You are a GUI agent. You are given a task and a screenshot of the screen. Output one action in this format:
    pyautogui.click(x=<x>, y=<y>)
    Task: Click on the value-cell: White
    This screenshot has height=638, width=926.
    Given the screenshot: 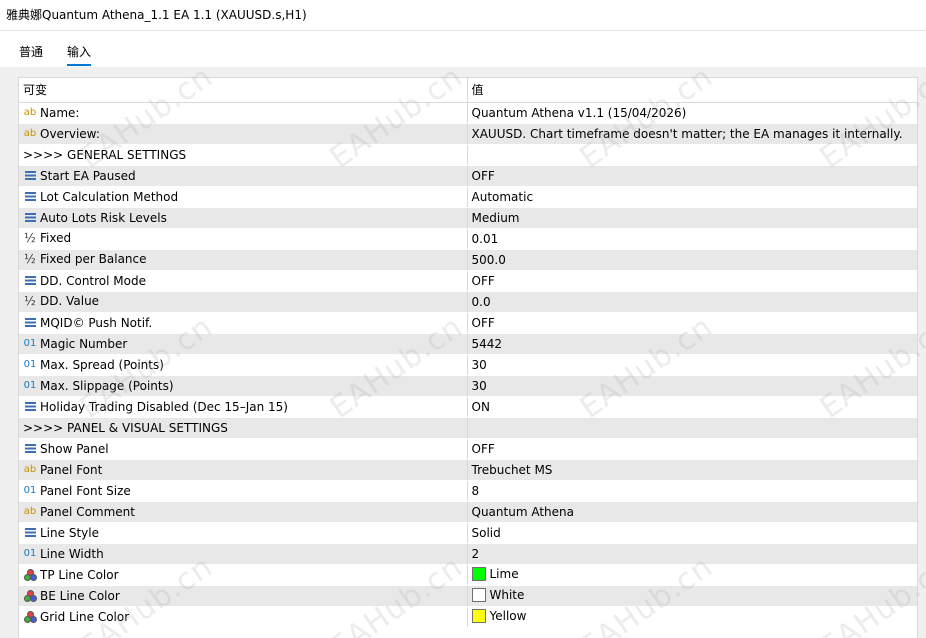 What is the action you would take?
    pyautogui.click(x=692, y=596)
    